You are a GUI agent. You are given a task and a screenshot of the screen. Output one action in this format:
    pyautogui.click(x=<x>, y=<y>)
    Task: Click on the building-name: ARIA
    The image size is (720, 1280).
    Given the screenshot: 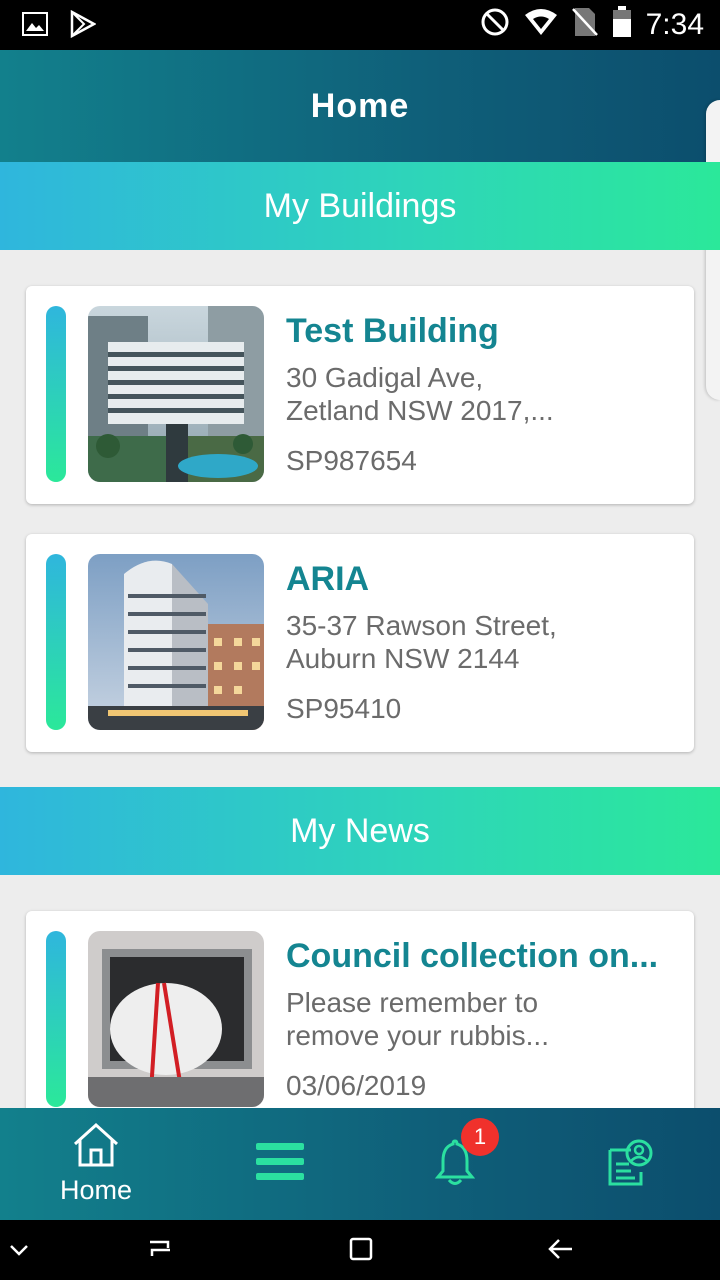 What is the action you would take?
    pyautogui.click(x=328, y=579)
    